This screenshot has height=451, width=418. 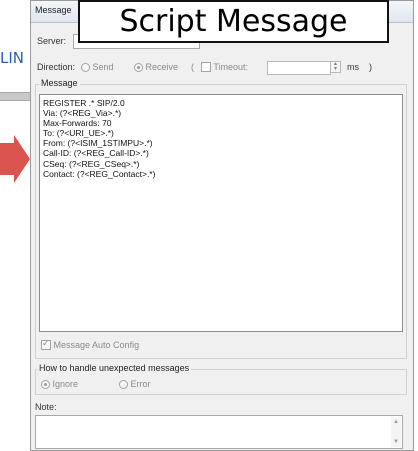 I want to click on message-line: REGISTER .* SIP/2.0, so click(x=84, y=103).